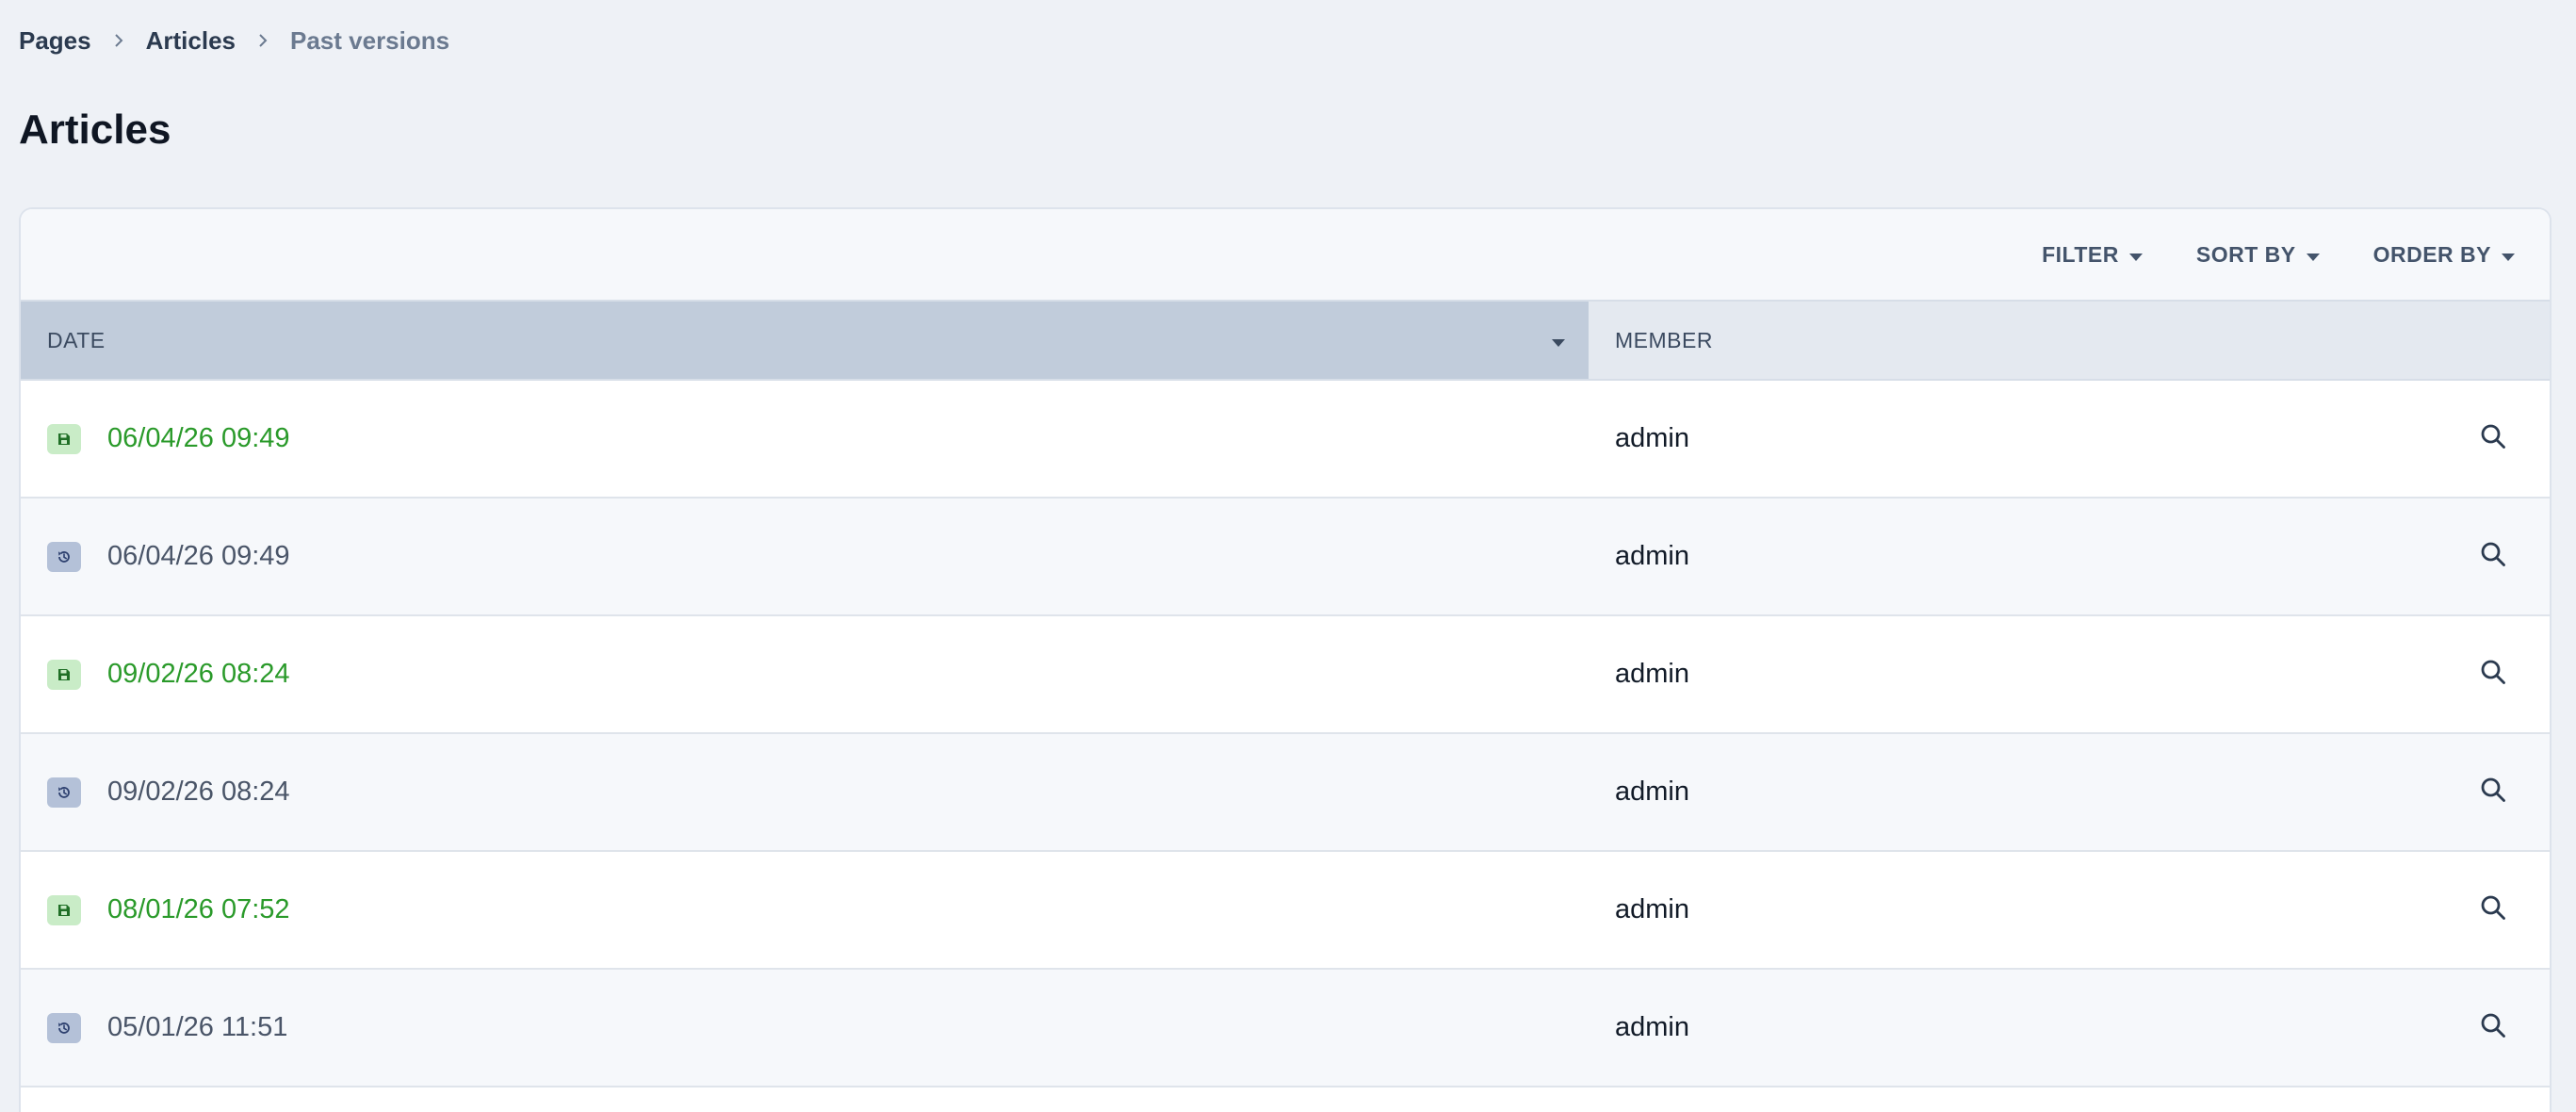 The width and height of the screenshot is (2576, 1112). I want to click on order-by-label: ORDER BY, so click(2431, 254).